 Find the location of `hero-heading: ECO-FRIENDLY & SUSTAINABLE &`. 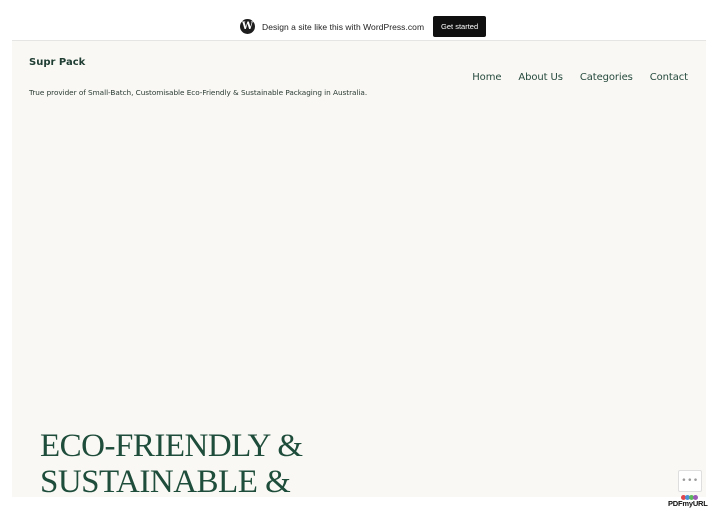

hero-heading: ECO-FRIENDLY & SUSTAINABLE & is located at coordinates (171, 462).